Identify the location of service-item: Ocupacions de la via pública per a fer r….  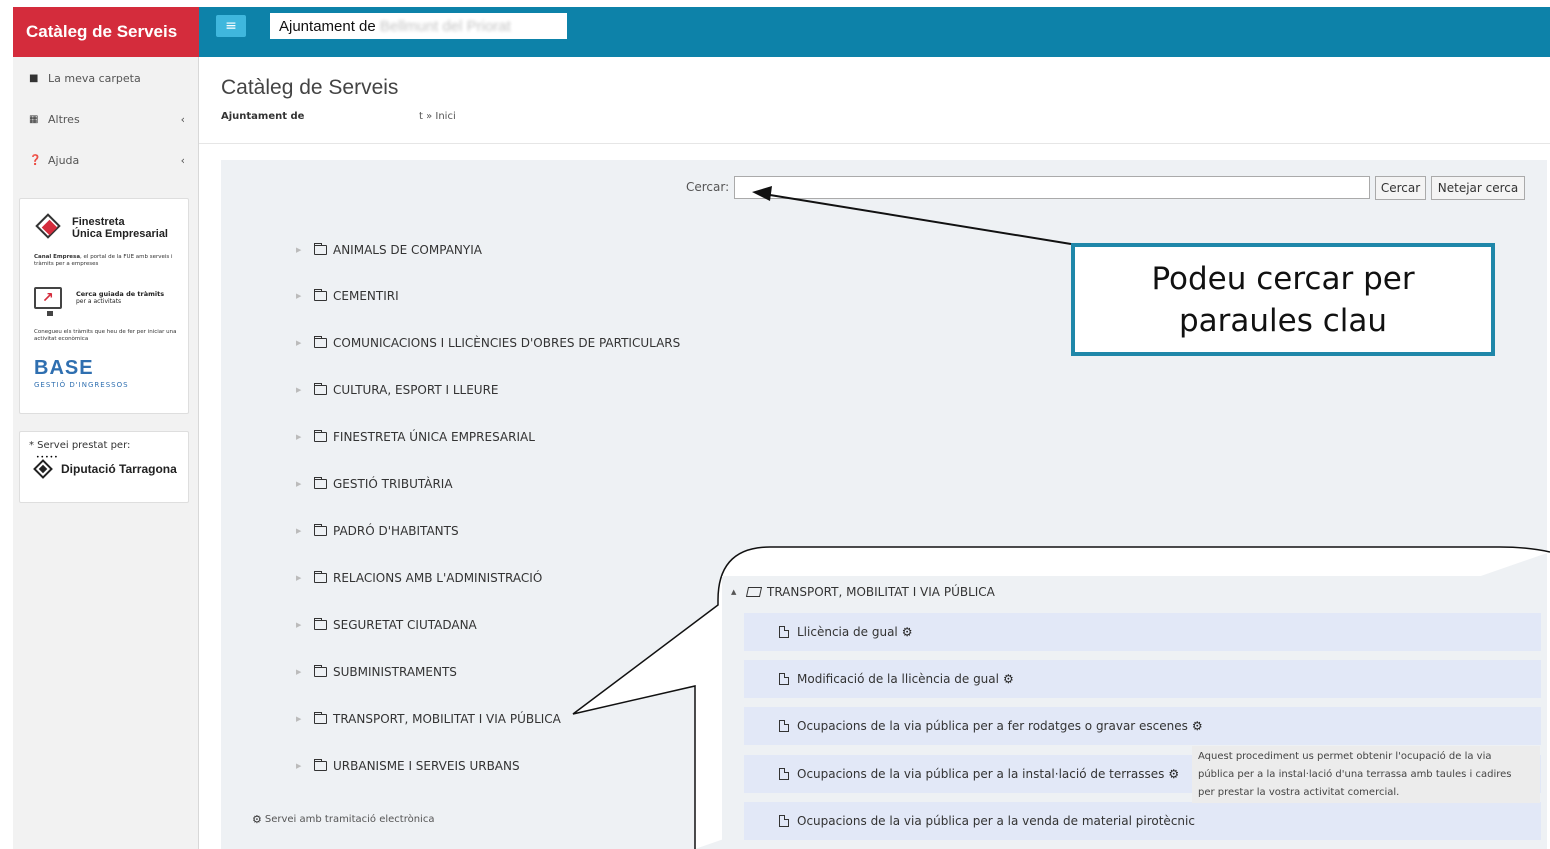
(1142, 726).